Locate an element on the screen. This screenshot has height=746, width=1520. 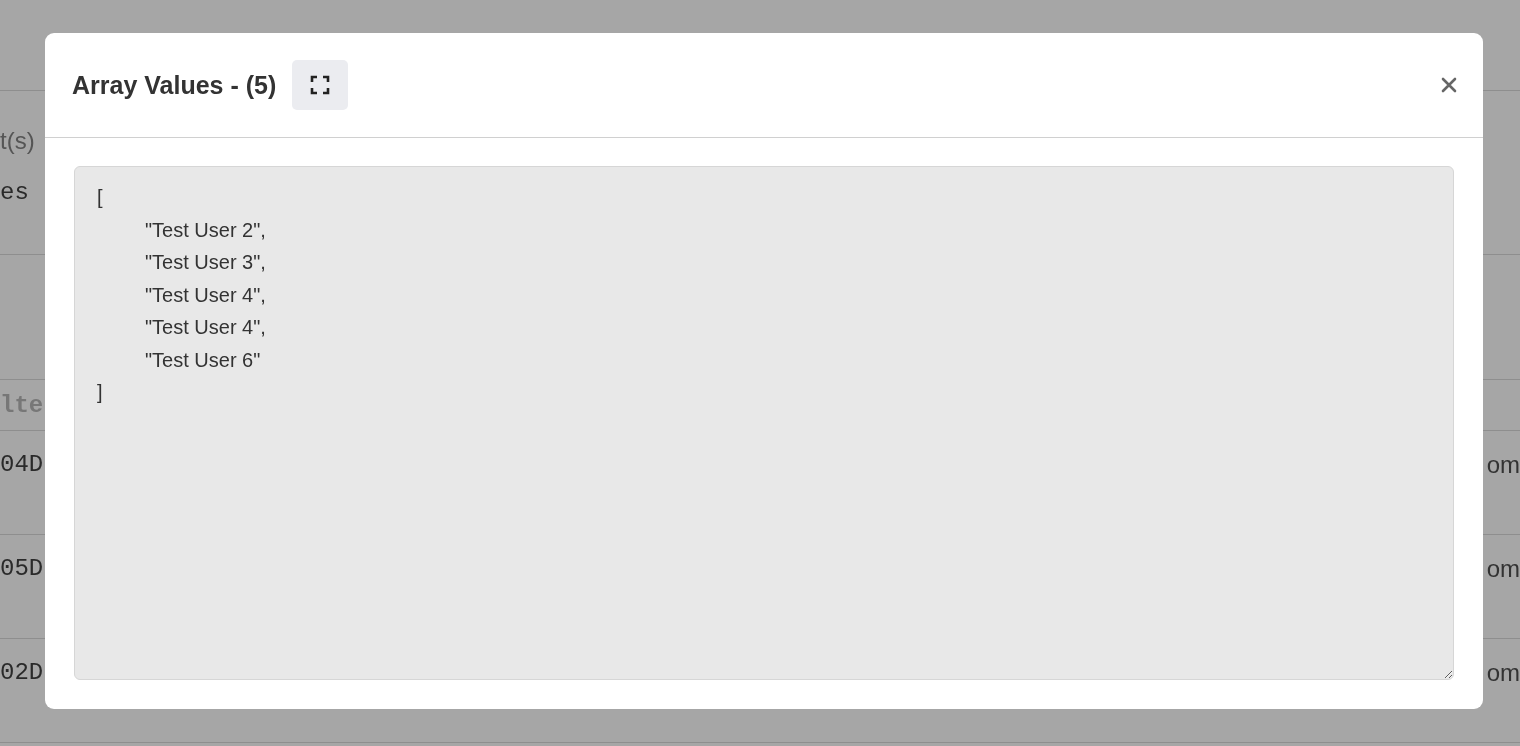
fullscreen-icon is located at coordinates (320, 85).